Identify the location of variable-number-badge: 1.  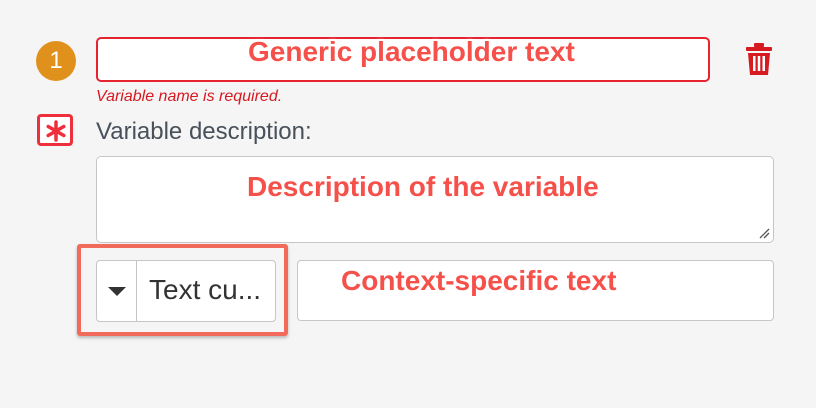
(56, 61).